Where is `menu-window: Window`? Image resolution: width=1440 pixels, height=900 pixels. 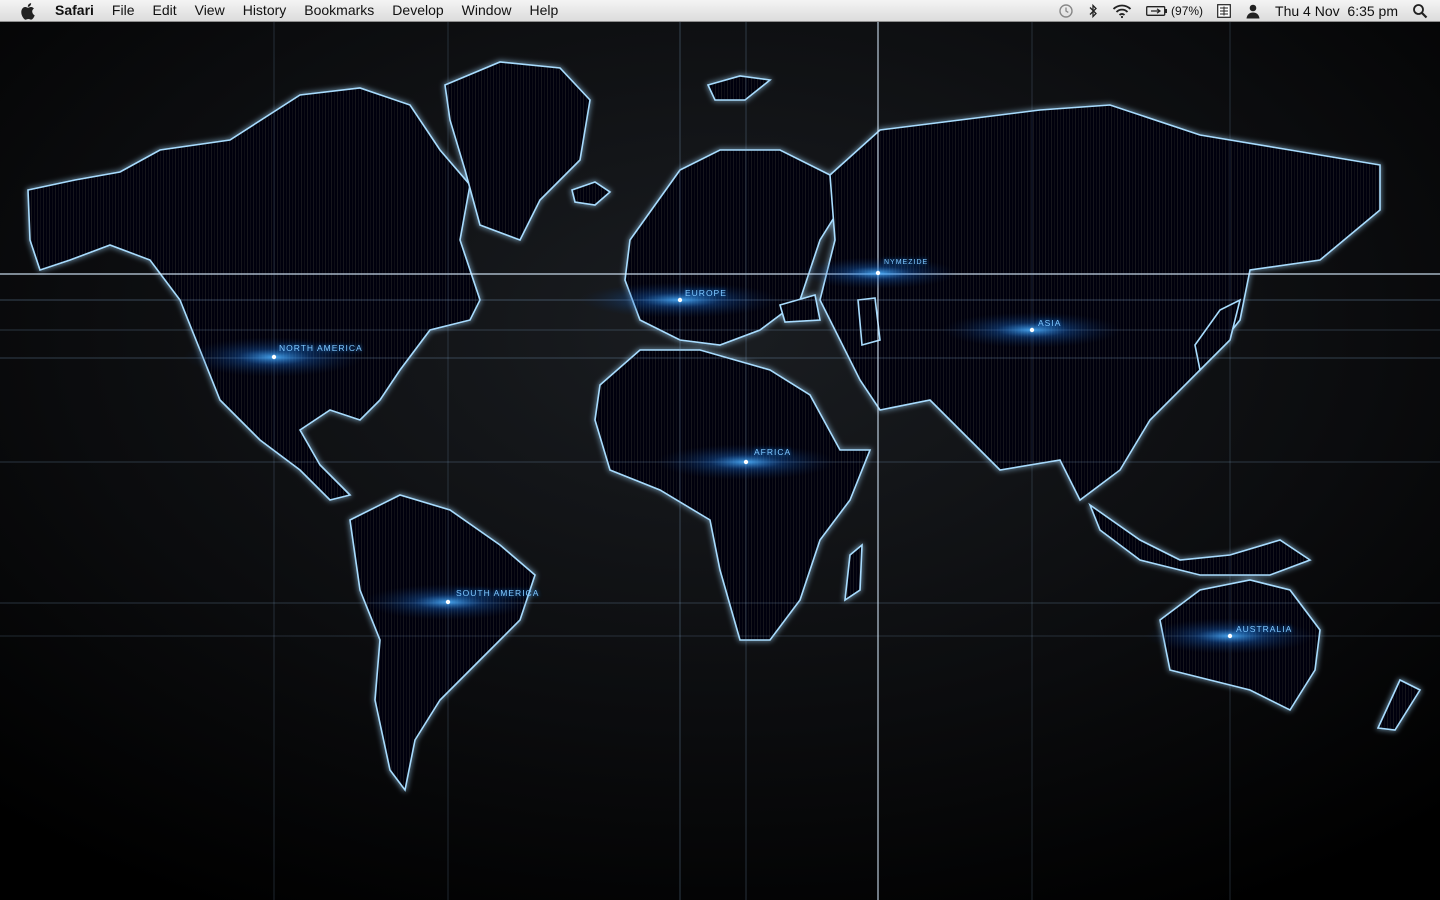 menu-window: Window is located at coordinates (487, 10).